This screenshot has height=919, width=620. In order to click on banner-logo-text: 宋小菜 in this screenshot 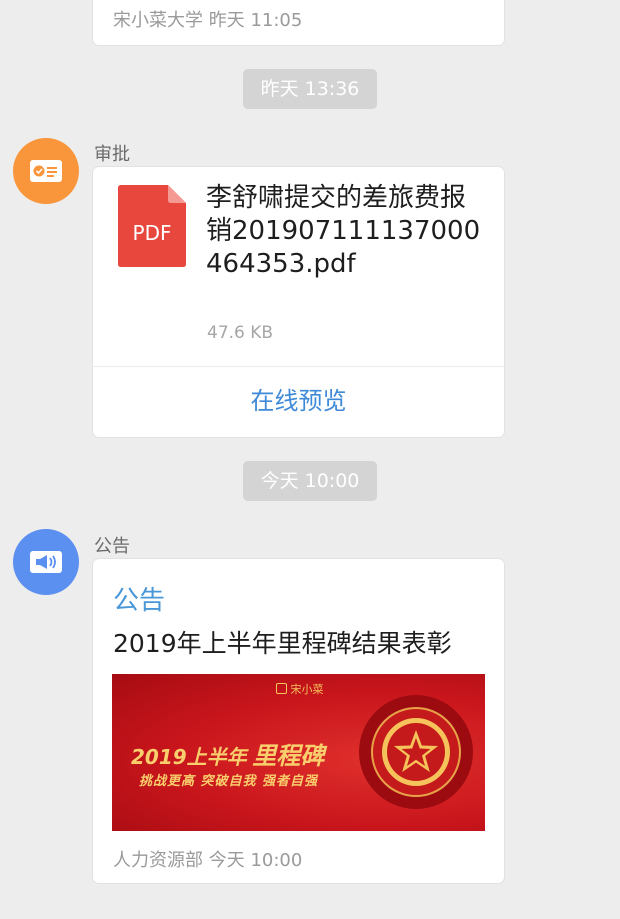, I will do `click(307, 689)`.